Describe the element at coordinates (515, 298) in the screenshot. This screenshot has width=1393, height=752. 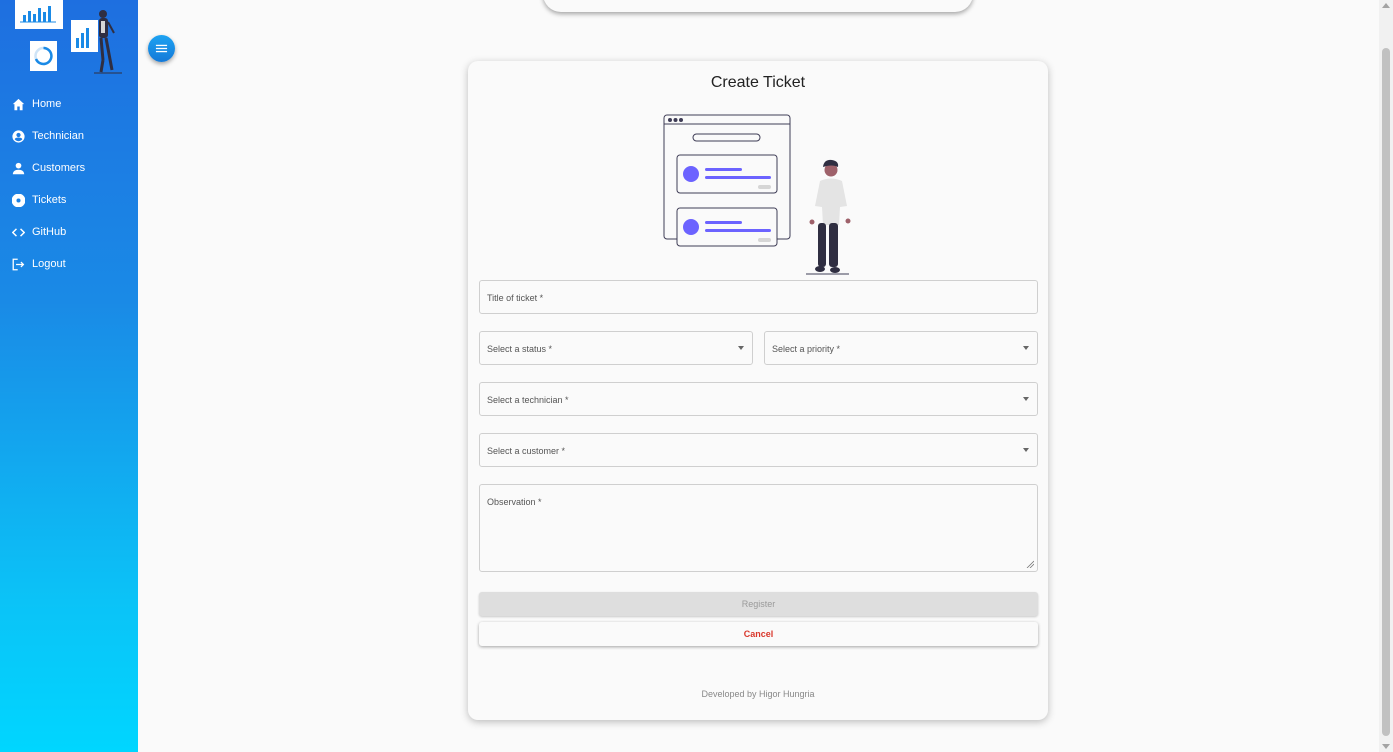
I see `ticket-title-label: Title of ticket *` at that location.